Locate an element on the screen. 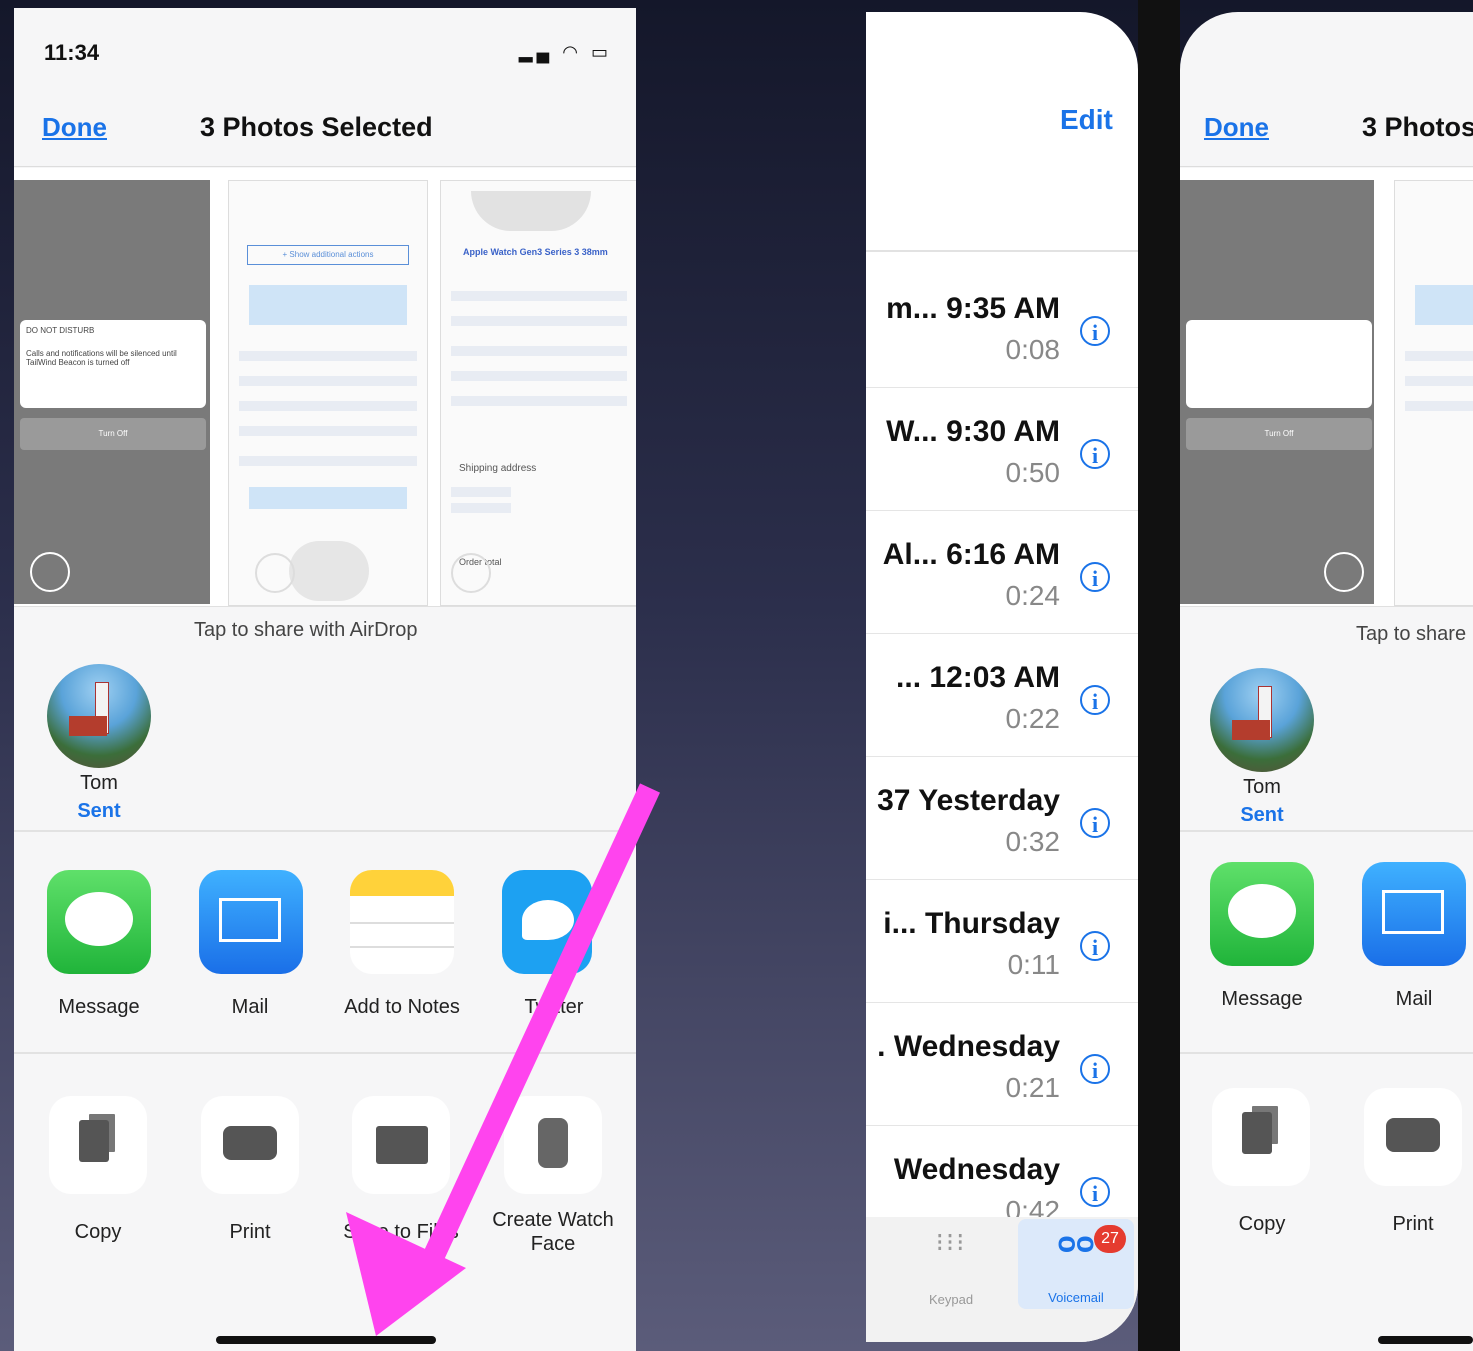 This screenshot has height=1351, width=1473. app-label-mail: Mail is located at coordinates (250, 1007).